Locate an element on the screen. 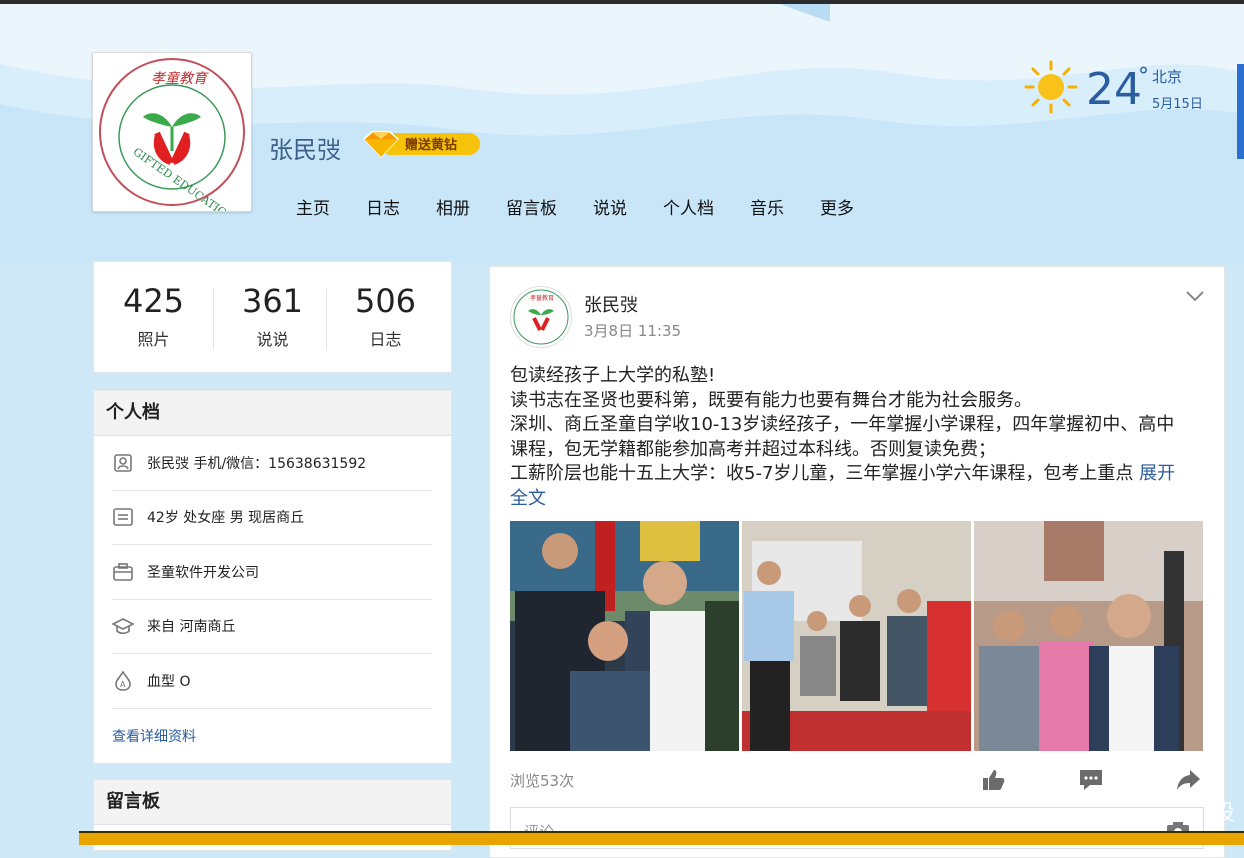  weather-widget: 24 ° 北京 5月15日 is located at coordinates (1124, 90).